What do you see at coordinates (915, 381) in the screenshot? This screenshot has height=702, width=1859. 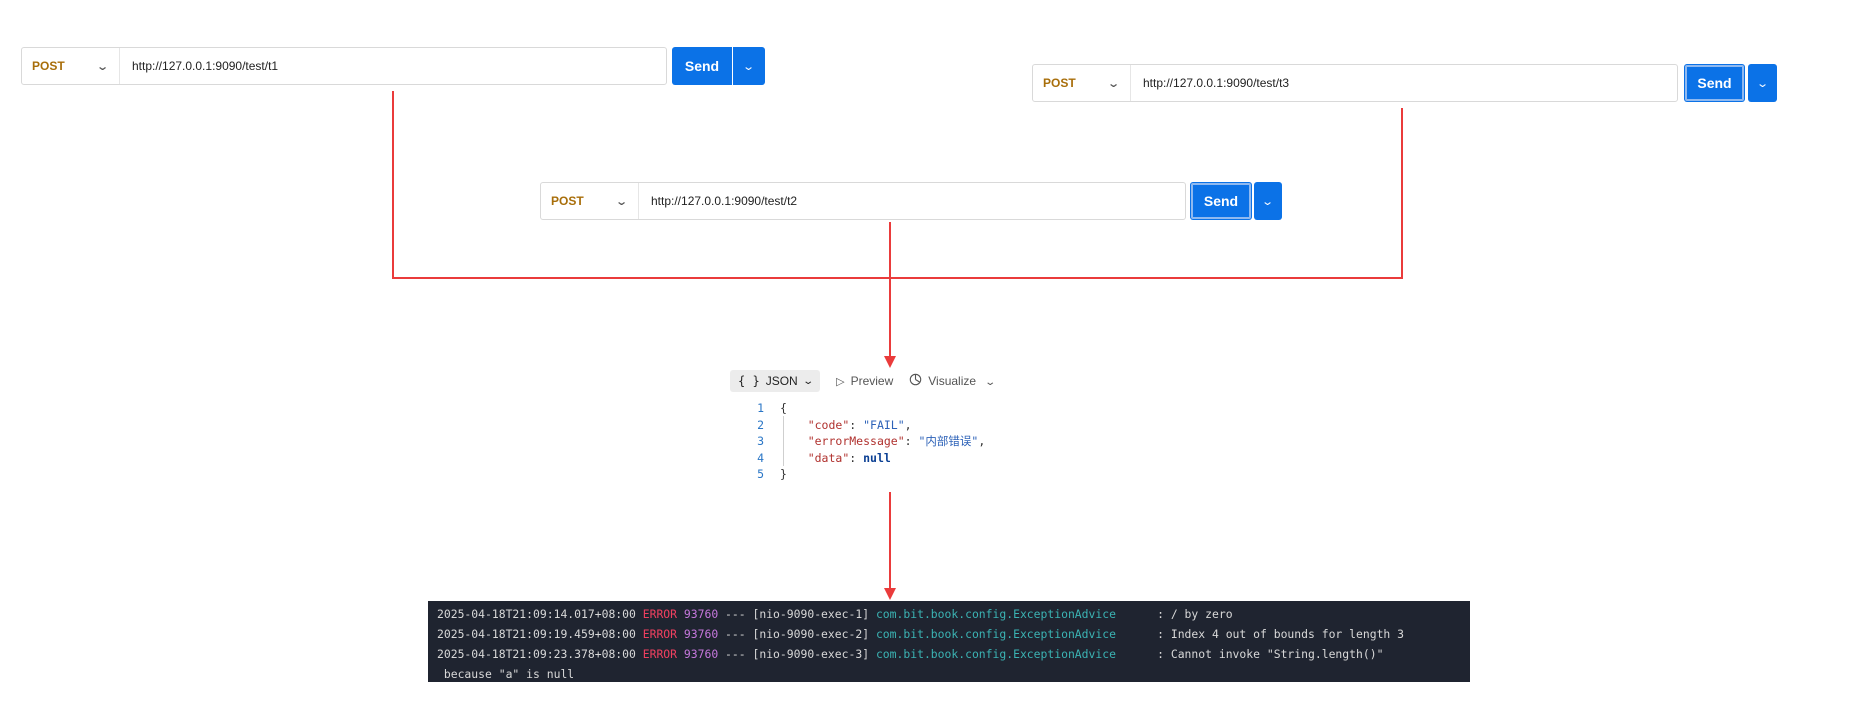 I see `visualize-icon` at bounding box center [915, 381].